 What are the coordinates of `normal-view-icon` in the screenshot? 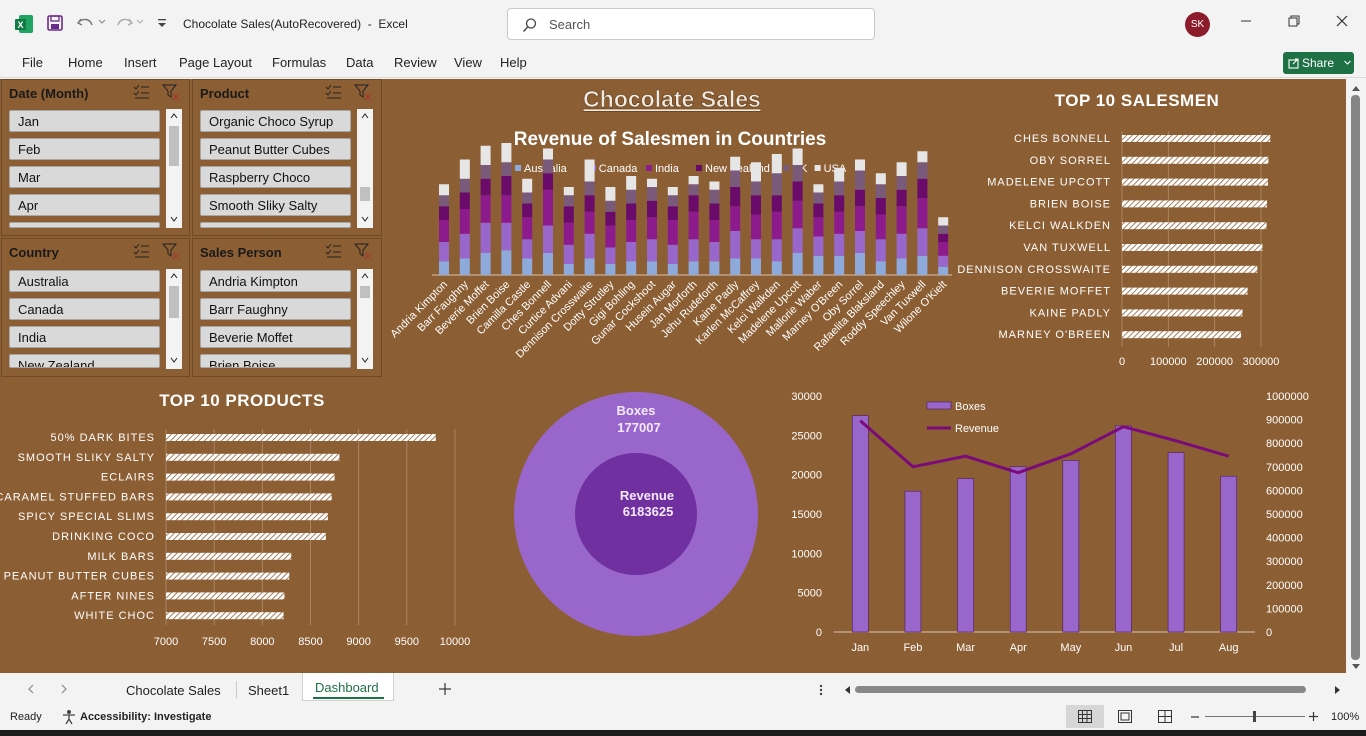 It's located at (1085, 716).